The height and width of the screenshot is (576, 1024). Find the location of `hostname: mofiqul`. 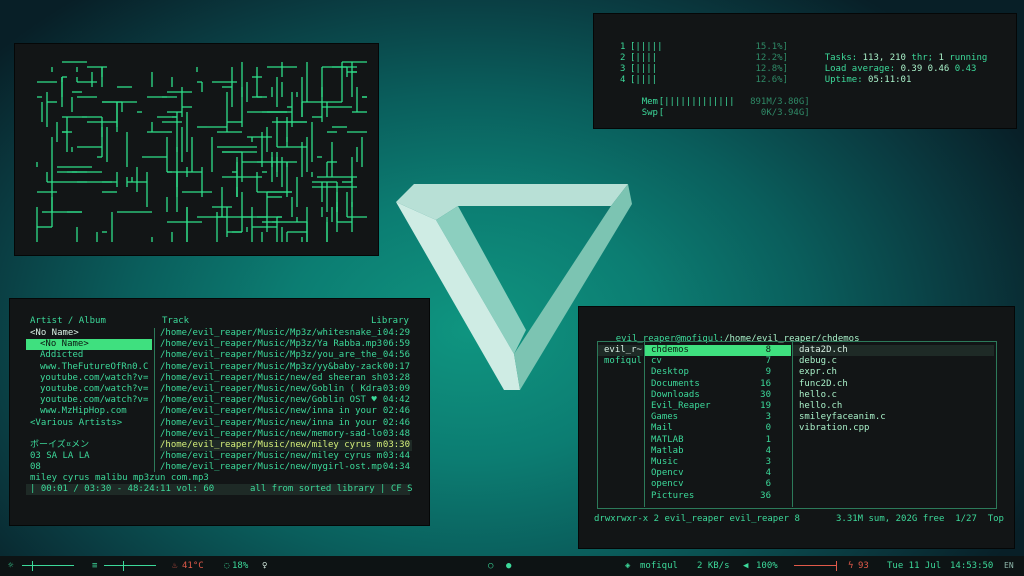

hostname: mofiqul is located at coordinates (659, 566).